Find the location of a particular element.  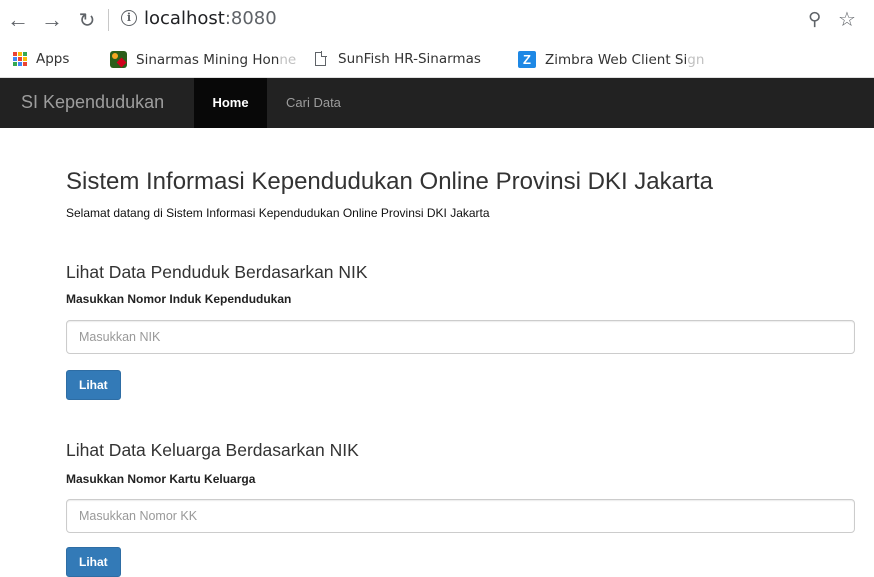

browser-toolbar: ← → ↻ i localhost:8080 ⚲ ☆ is located at coordinates (437, 21).